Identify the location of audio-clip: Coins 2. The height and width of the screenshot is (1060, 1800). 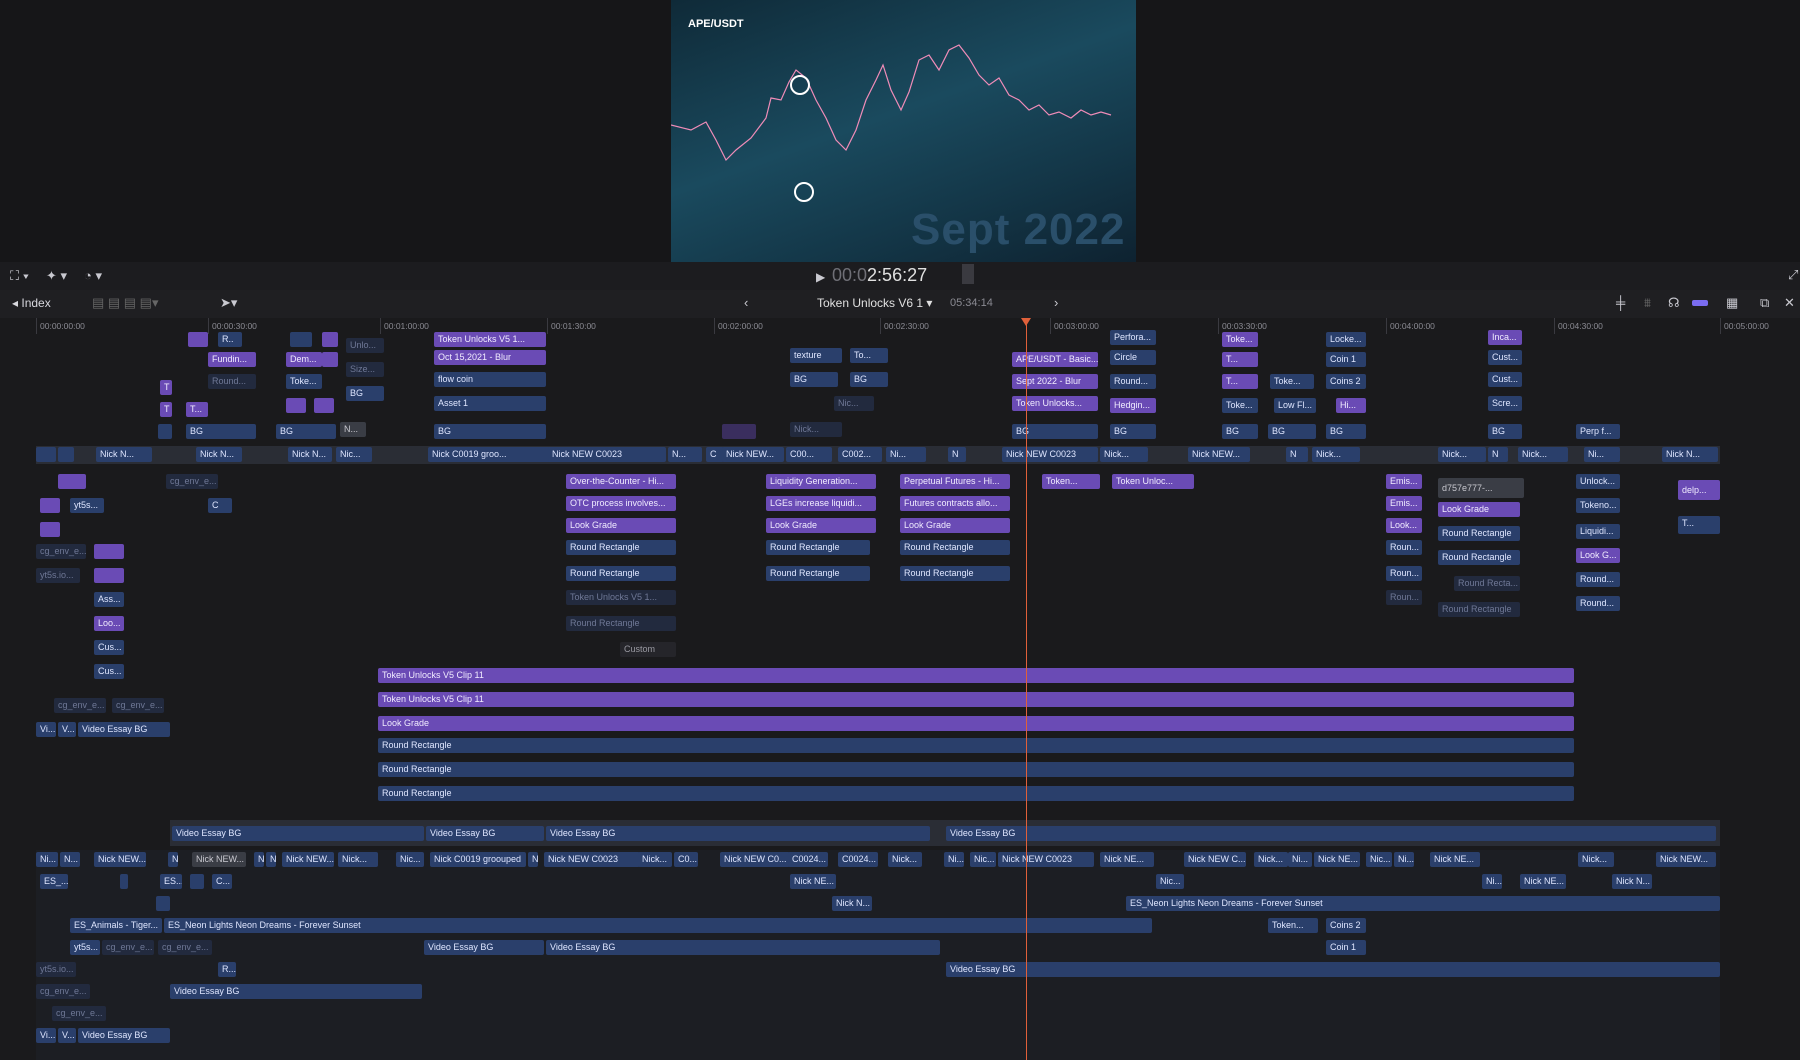
(1346, 925).